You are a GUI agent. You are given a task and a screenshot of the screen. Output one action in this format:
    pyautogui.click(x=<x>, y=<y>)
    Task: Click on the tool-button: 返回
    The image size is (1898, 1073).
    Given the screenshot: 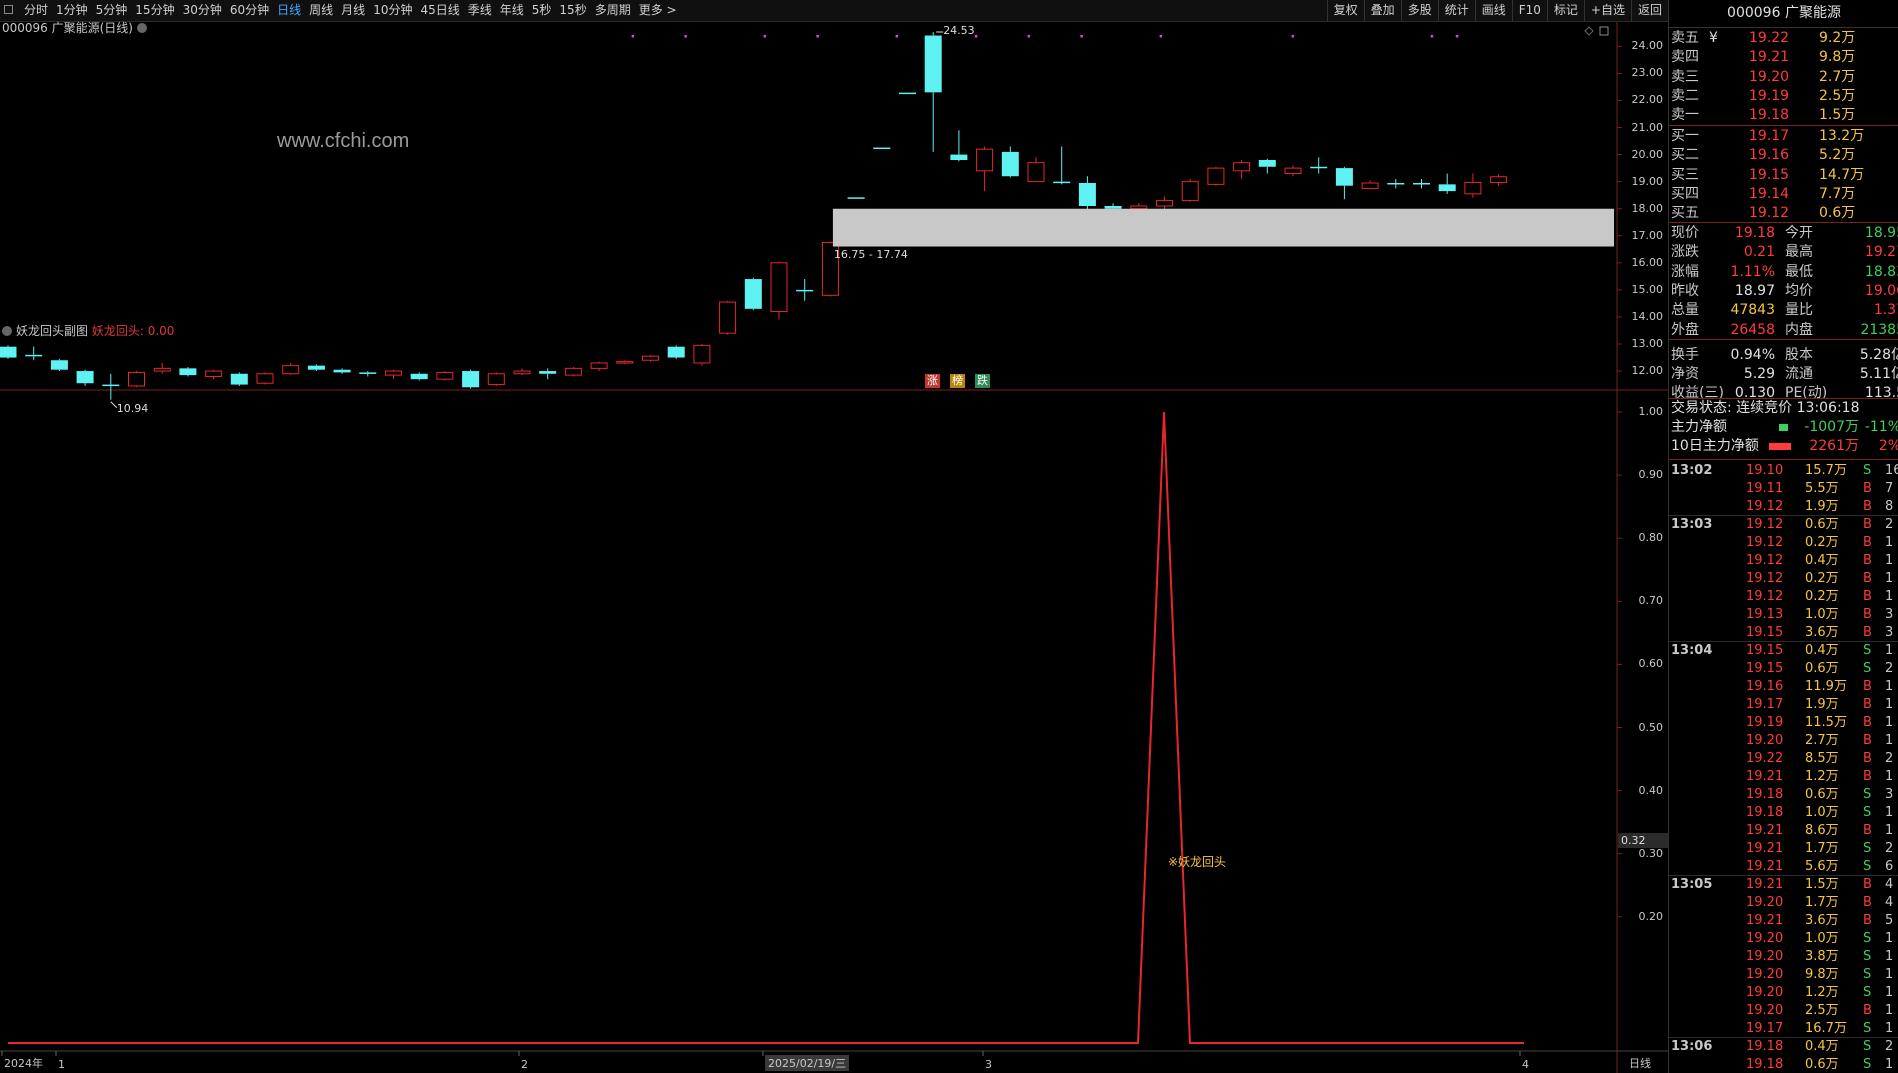 What is the action you would take?
    pyautogui.click(x=1649, y=10)
    